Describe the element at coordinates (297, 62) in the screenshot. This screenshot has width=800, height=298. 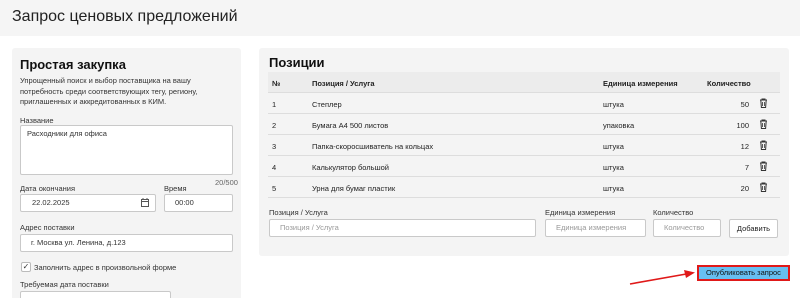
I see `positions-title: Позиции` at that location.